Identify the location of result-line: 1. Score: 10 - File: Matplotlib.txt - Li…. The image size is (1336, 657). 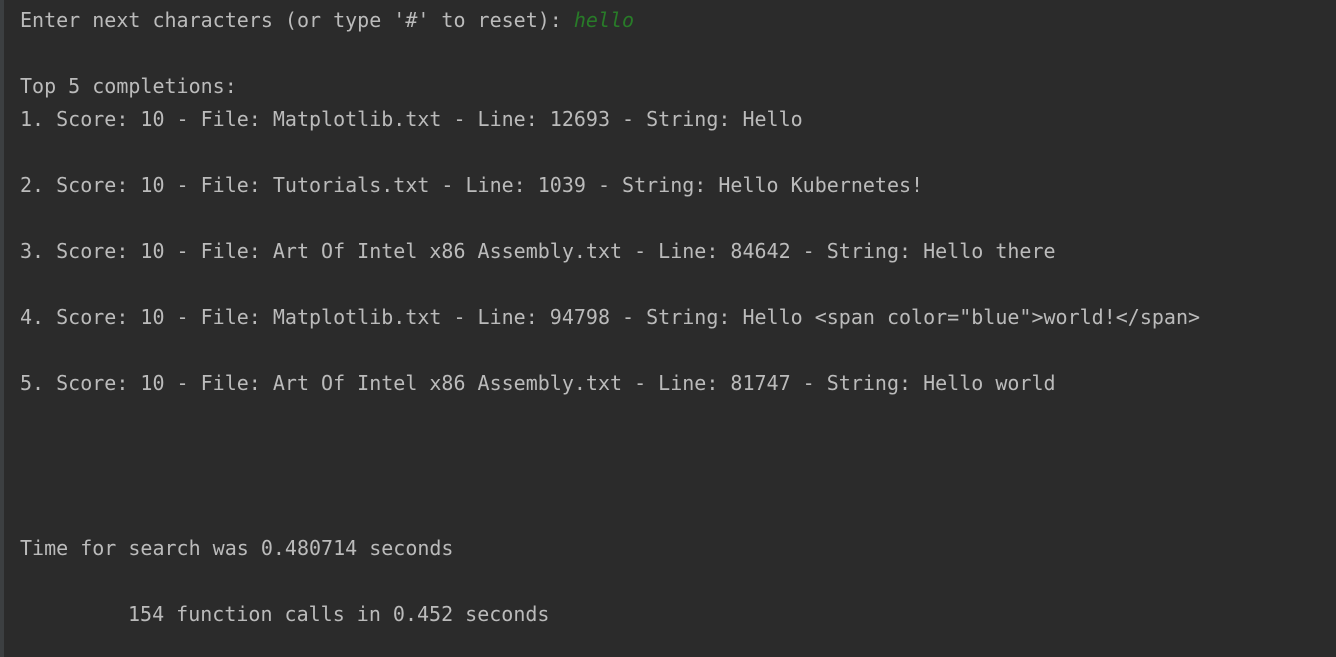
(411, 119).